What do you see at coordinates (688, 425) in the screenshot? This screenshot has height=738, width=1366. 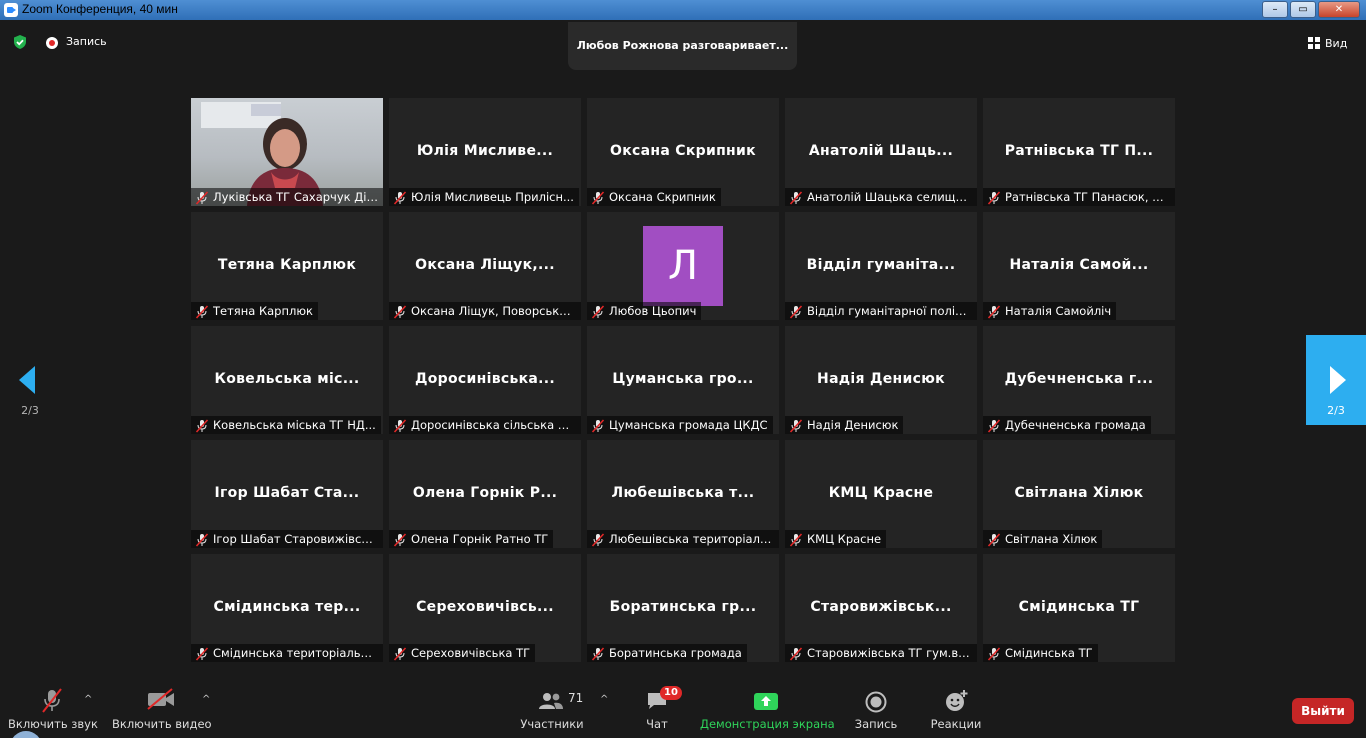 I see `participant-name: Цуманська громада ЦКДС` at bounding box center [688, 425].